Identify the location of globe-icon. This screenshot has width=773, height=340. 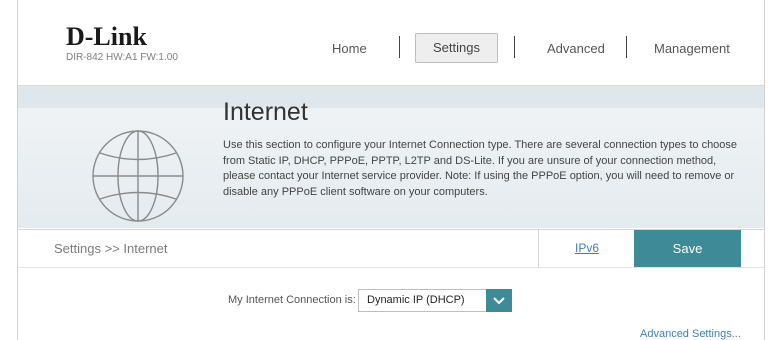
(138, 176).